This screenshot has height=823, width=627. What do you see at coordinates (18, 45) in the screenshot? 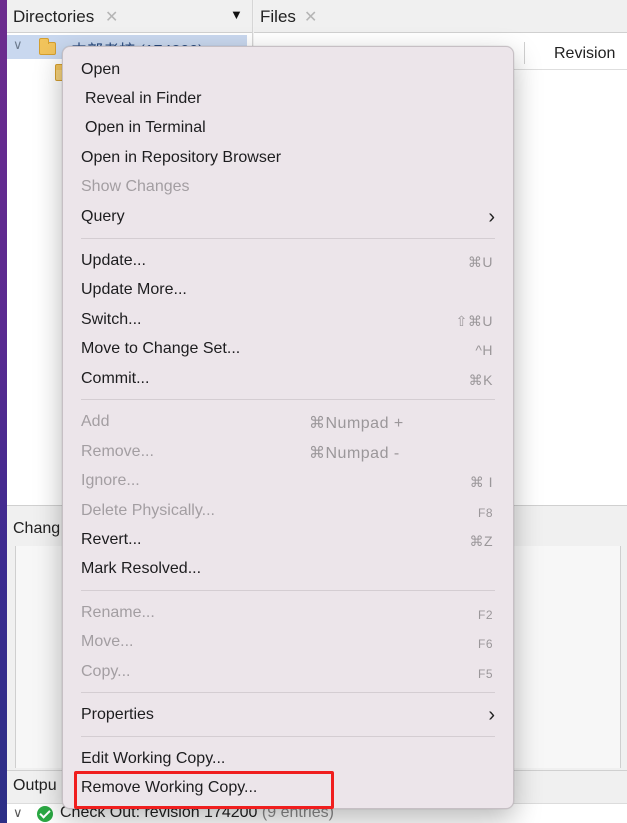
I see `tree-expand-chevron-icon: ∨` at bounding box center [18, 45].